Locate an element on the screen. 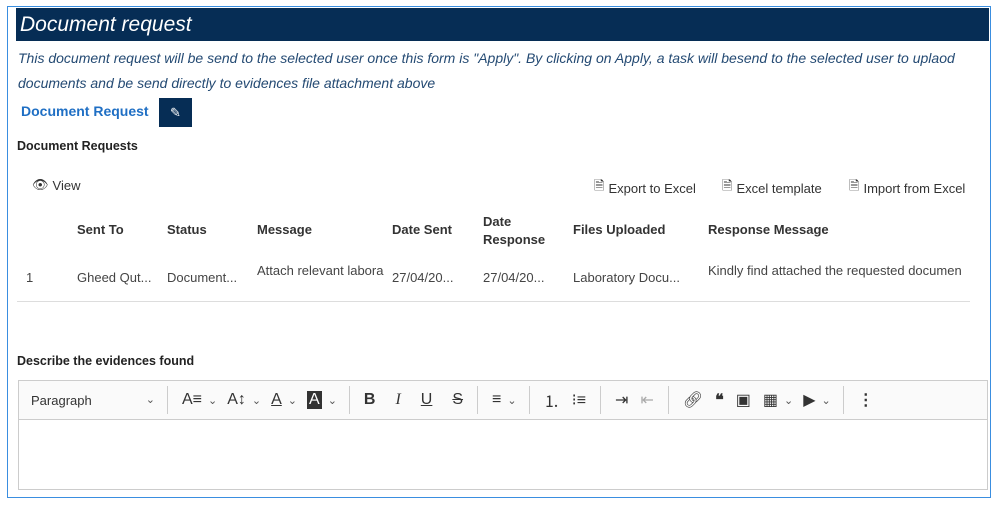  view-button: 👁 View is located at coordinates (56, 185).